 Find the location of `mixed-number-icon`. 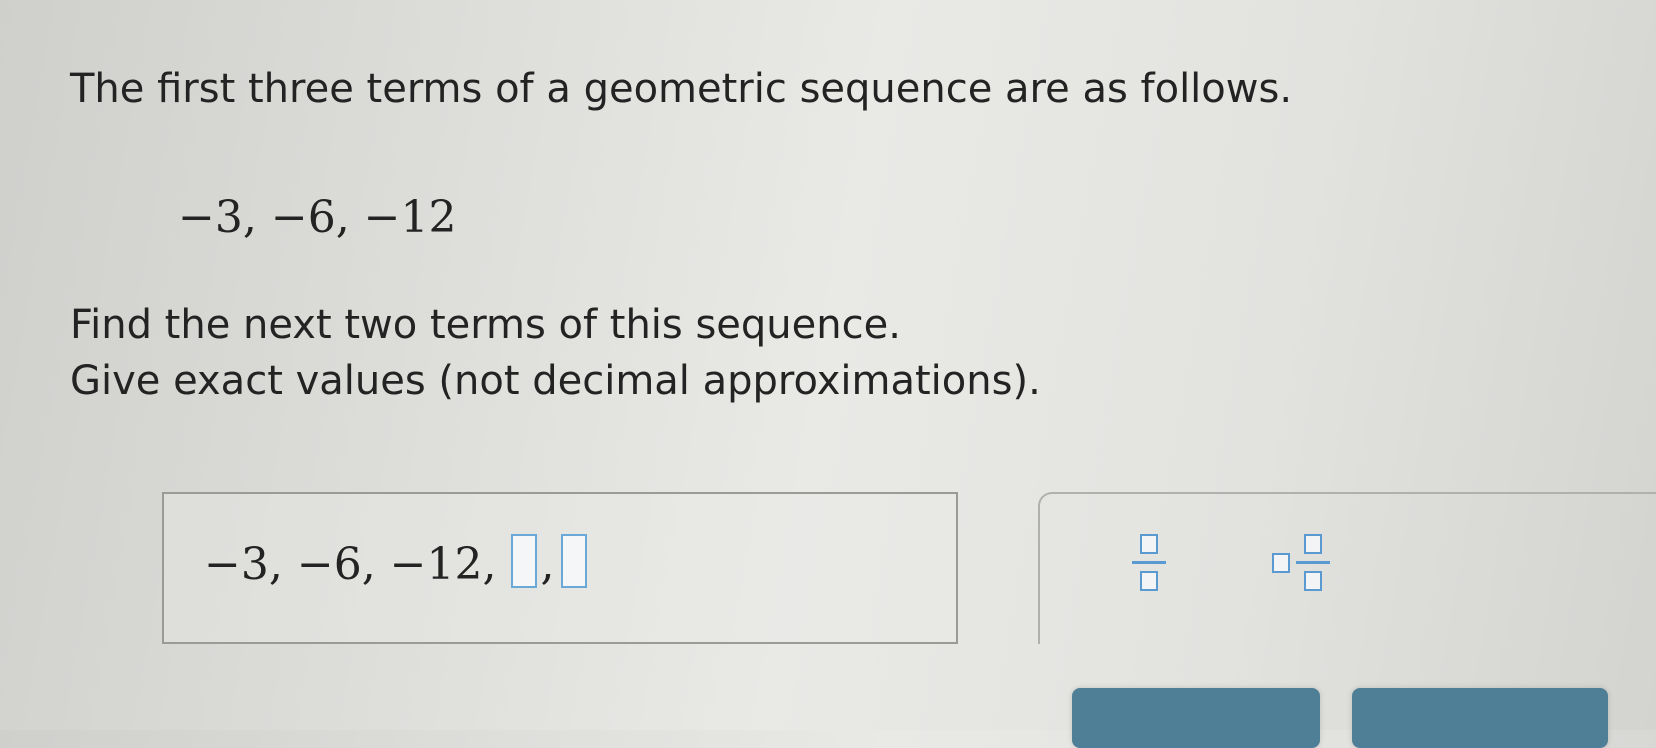

mixed-number-icon is located at coordinates (1301, 562).